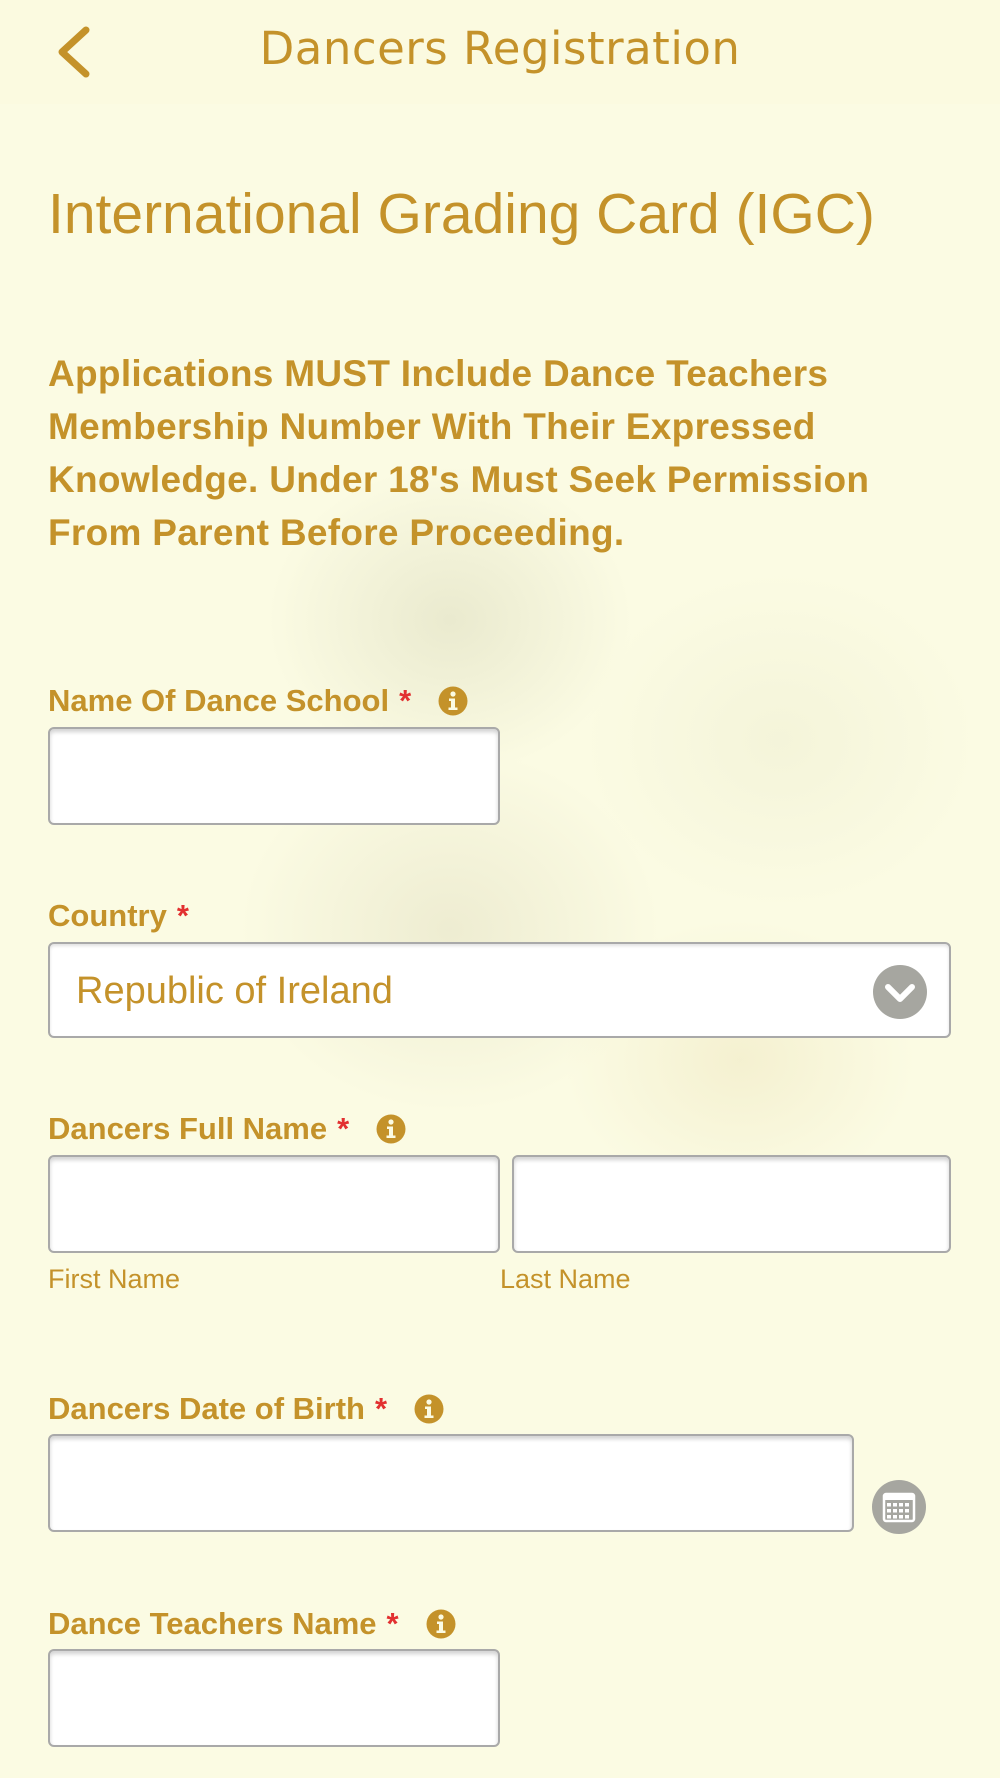  What do you see at coordinates (206, 1408) in the screenshot?
I see `date-of-birth-label-text: Dancers Date of Birth` at bounding box center [206, 1408].